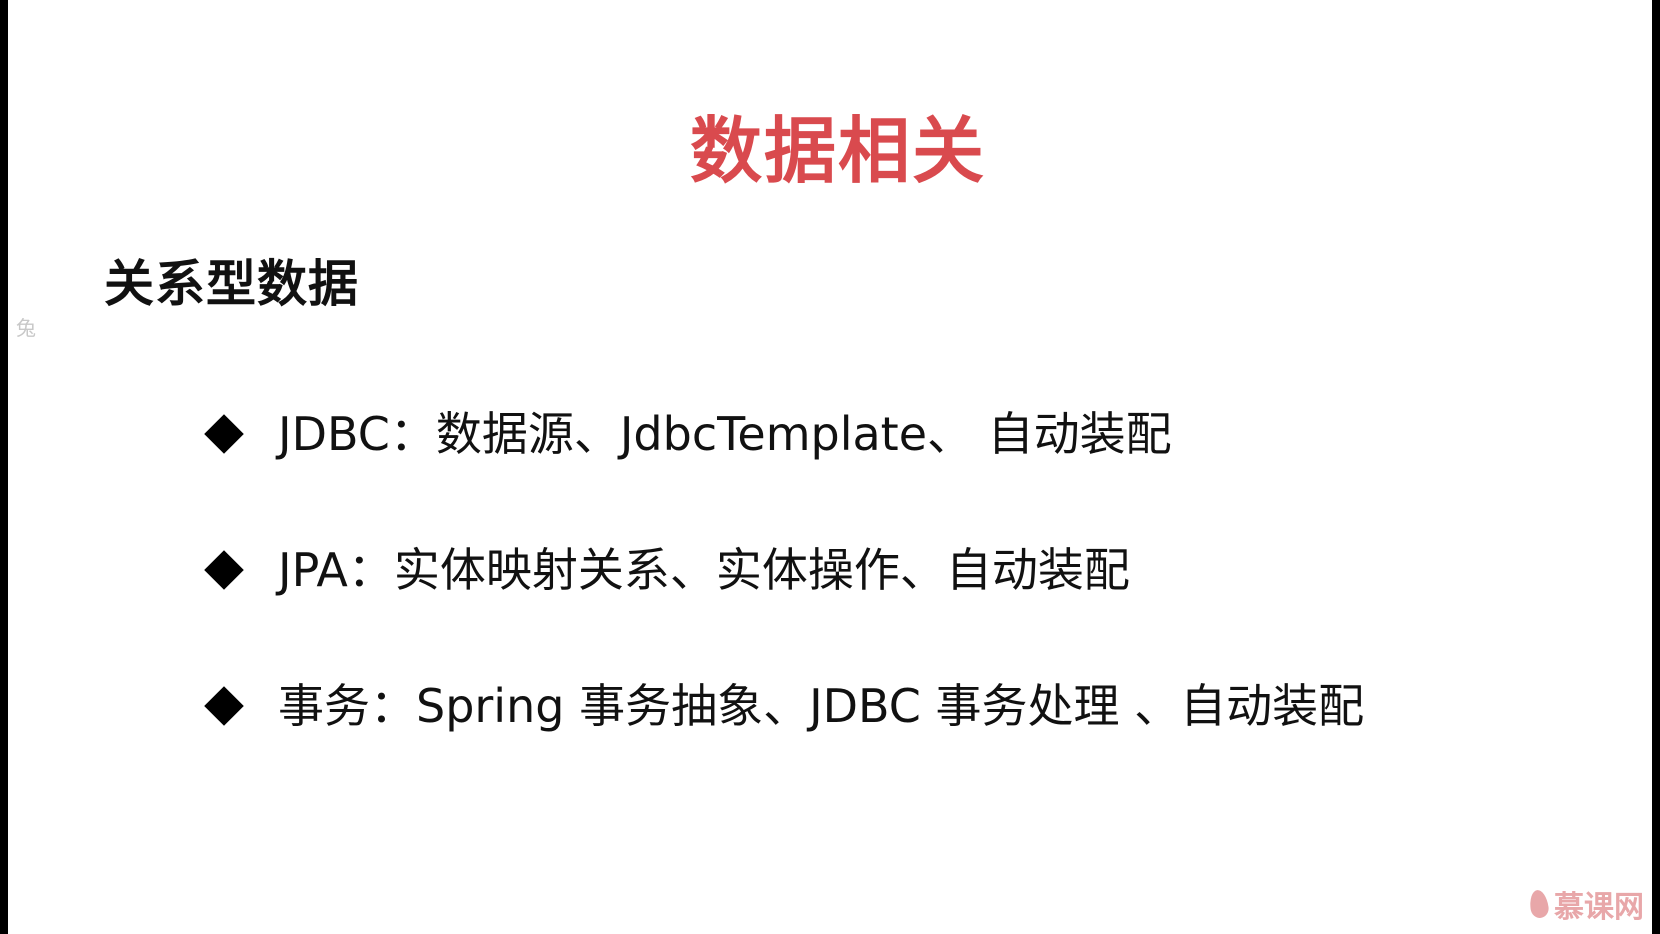 The width and height of the screenshot is (1660, 934). What do you see at coordinates (231, 284) in the screenshot?
I see `slide-subtitle: 关系型数据` at bounding box center [231, 284].